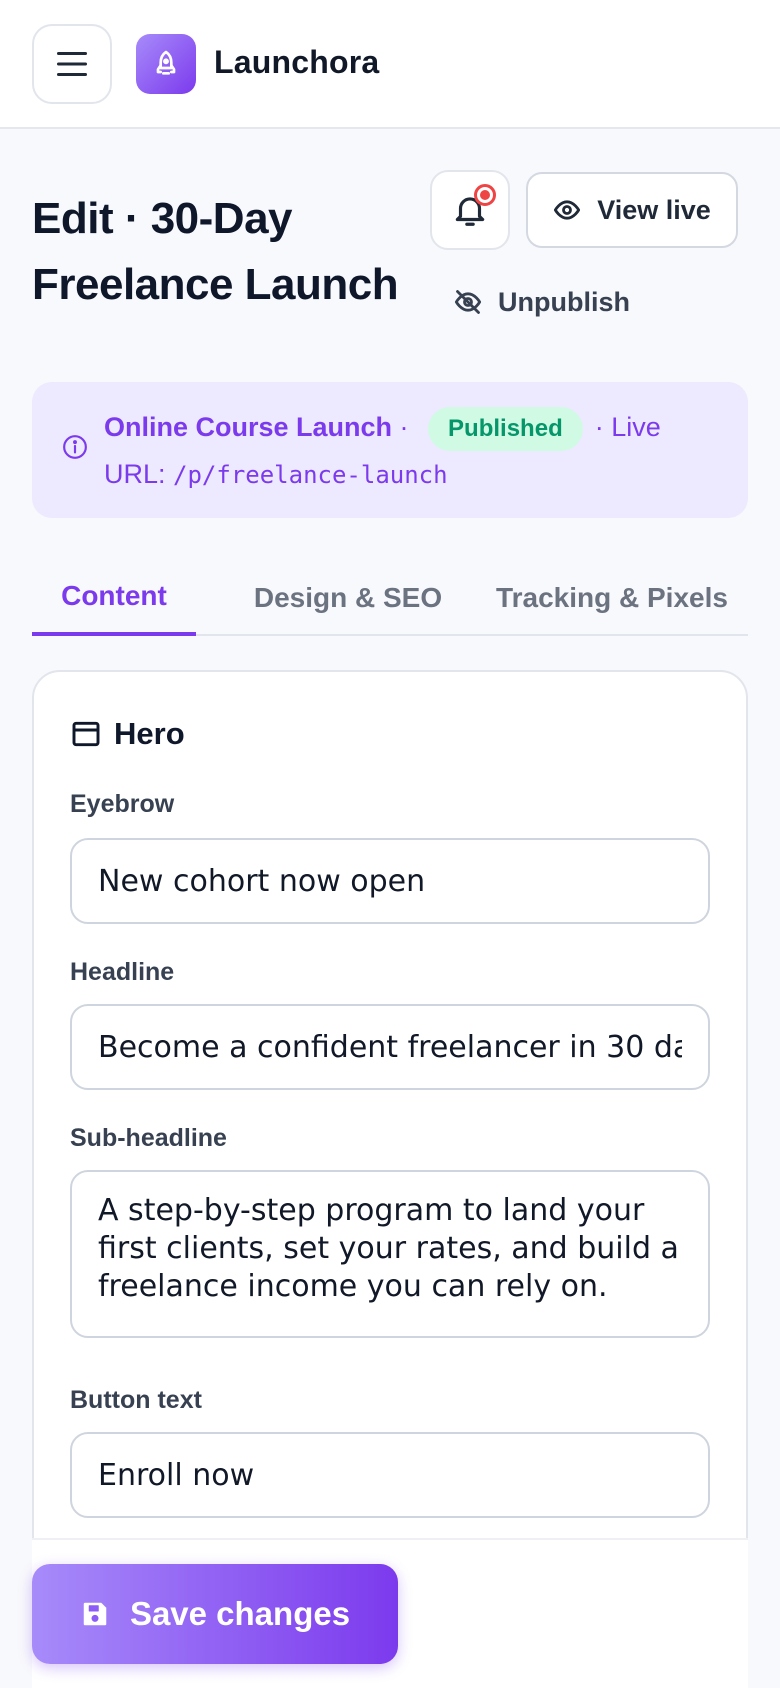  What do you see at coordinates (505, 428) in the screenshot?
I see `status-badge: Published` at bounding box center [505, 428].